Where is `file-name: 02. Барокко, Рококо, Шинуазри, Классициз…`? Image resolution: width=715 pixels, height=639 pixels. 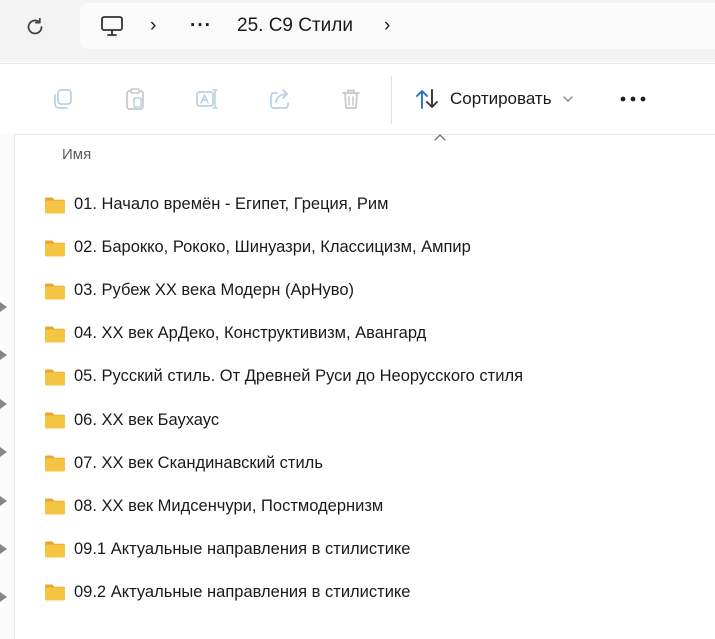
file-name: 02. Барокко, Рококо, Шинуазри, Классициз… is located at coordinates (272, 247).